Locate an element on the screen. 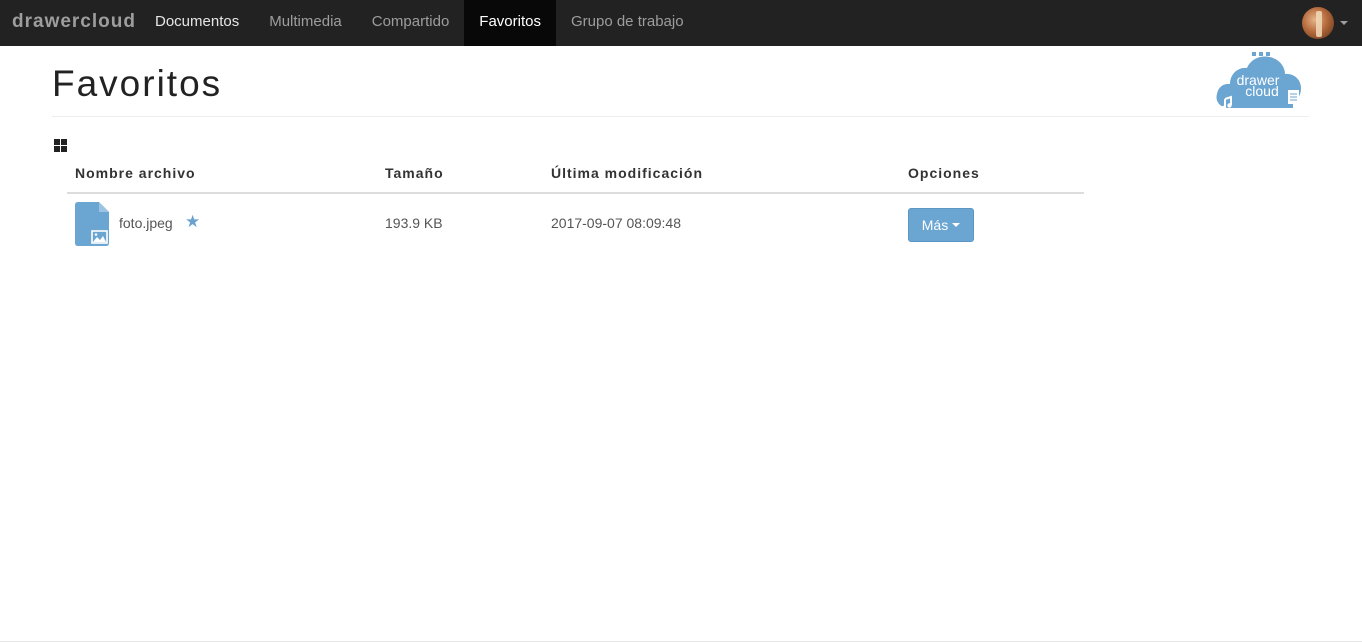 This screenshot has width=1362, height=642. file-modified: 2017-09-07 08:09:48 is located at coordinates (616, 223).